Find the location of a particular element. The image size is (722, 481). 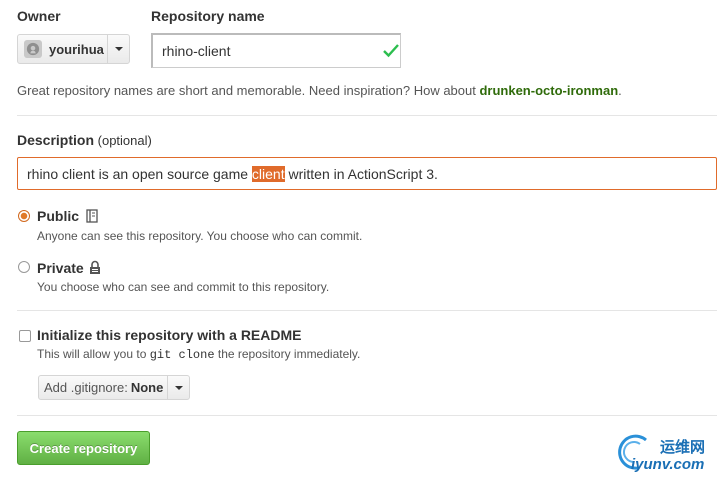

gitignore-select: Add .gitignore: None is located at coordinates (114, 387).